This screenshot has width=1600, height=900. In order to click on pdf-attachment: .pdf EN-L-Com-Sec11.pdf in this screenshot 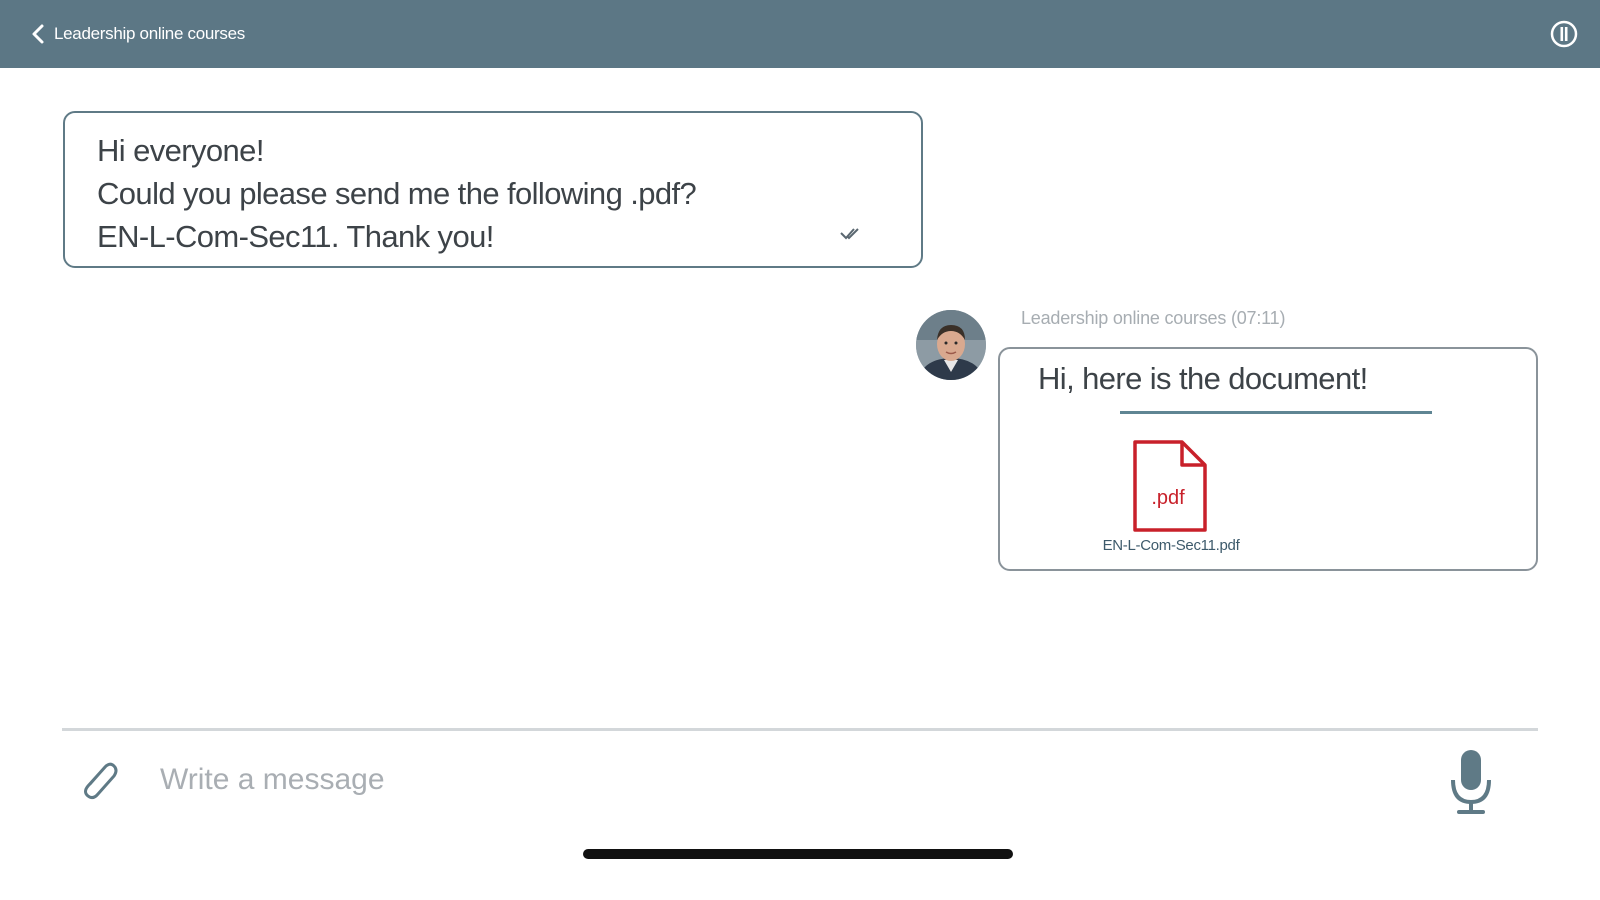, I will do `click(1171, 499)`.